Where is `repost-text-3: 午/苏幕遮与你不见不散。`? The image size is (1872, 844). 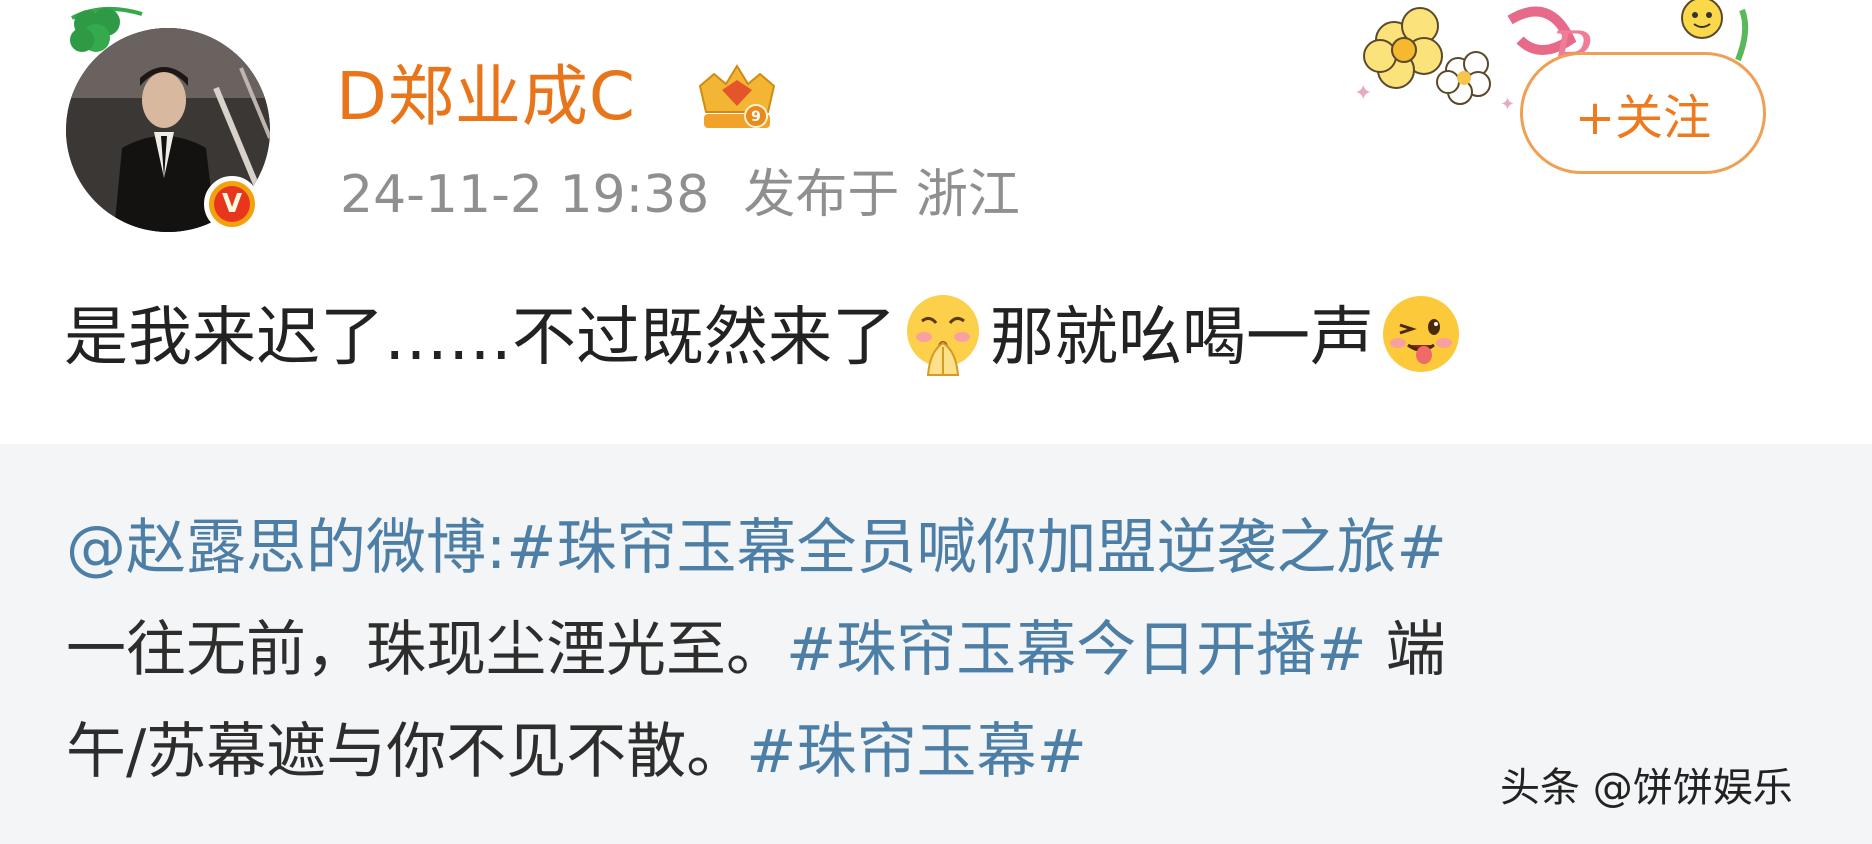
repost-text-3: 午/苏幕遮与你不见不散。 is located at coordinates (406, 752).